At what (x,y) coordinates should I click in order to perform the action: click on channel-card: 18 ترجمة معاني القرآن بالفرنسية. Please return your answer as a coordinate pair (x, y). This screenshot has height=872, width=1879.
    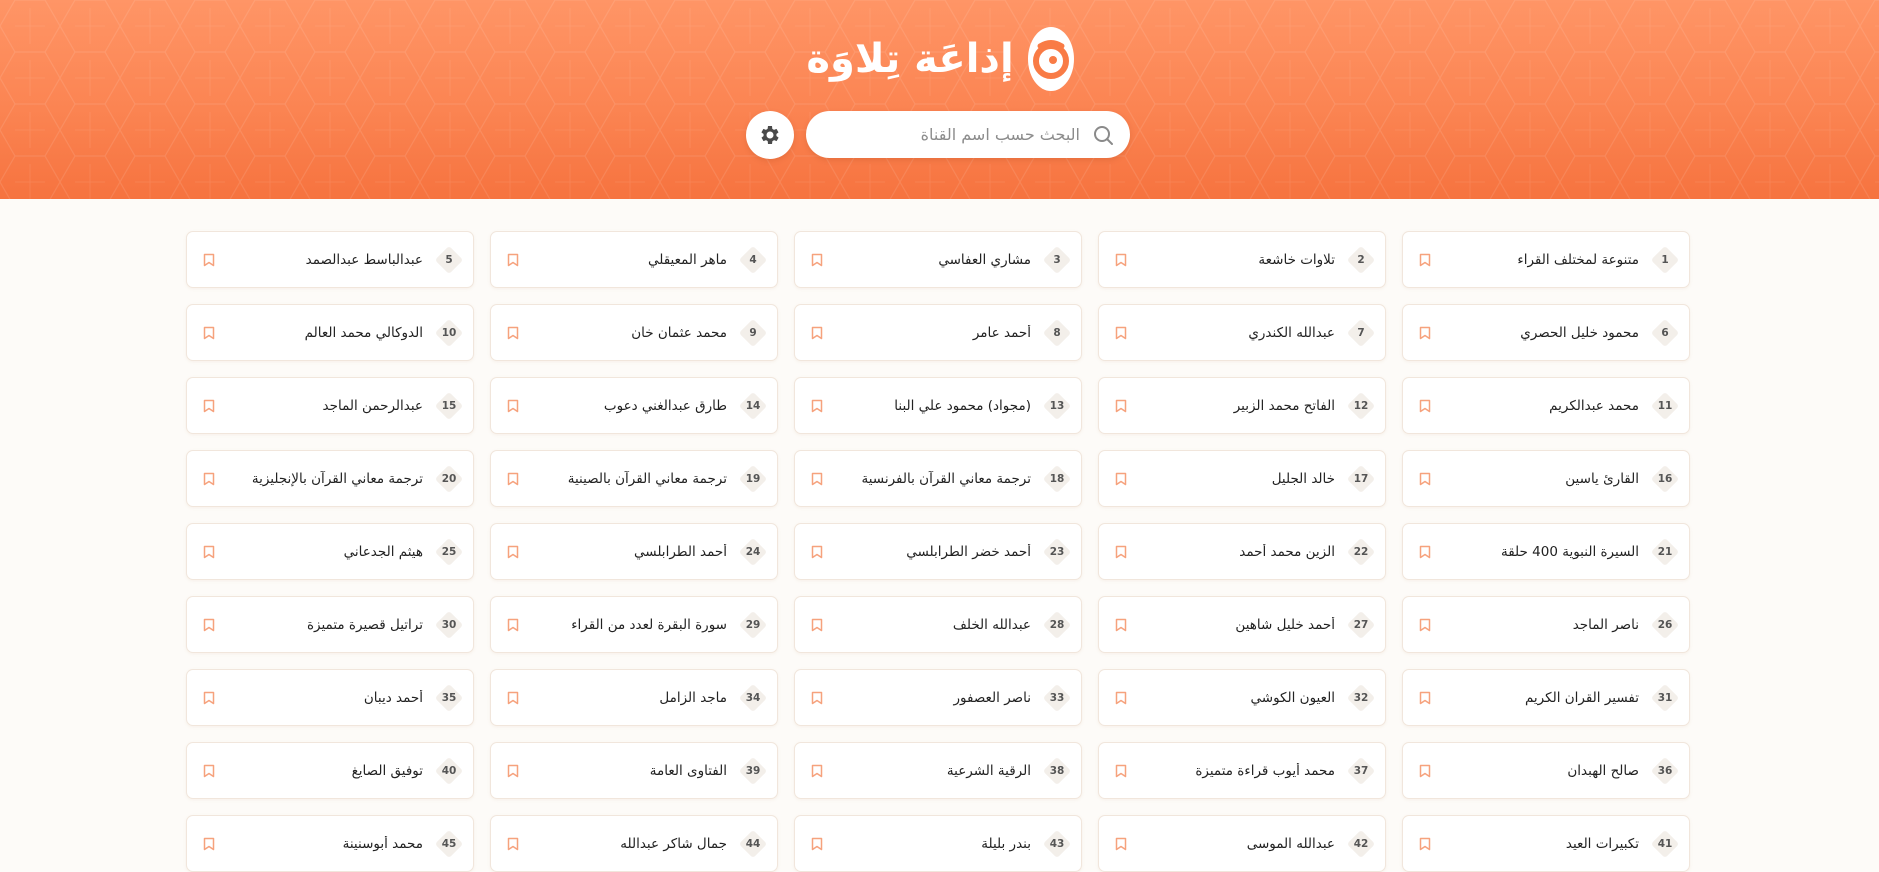
    Looking at the image, I should click on (938, 478).